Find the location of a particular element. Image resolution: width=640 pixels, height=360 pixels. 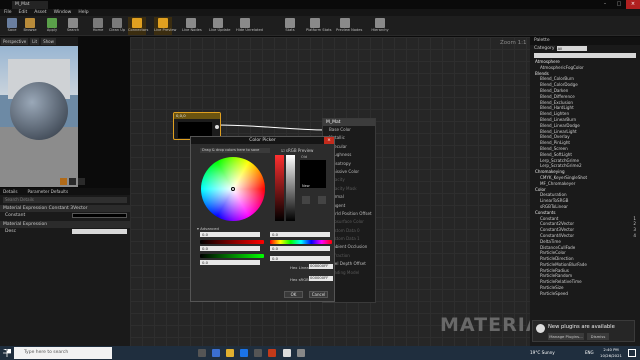

tab-parameter-defaults: Parameter Defaults is located at coordinates (48, 191).